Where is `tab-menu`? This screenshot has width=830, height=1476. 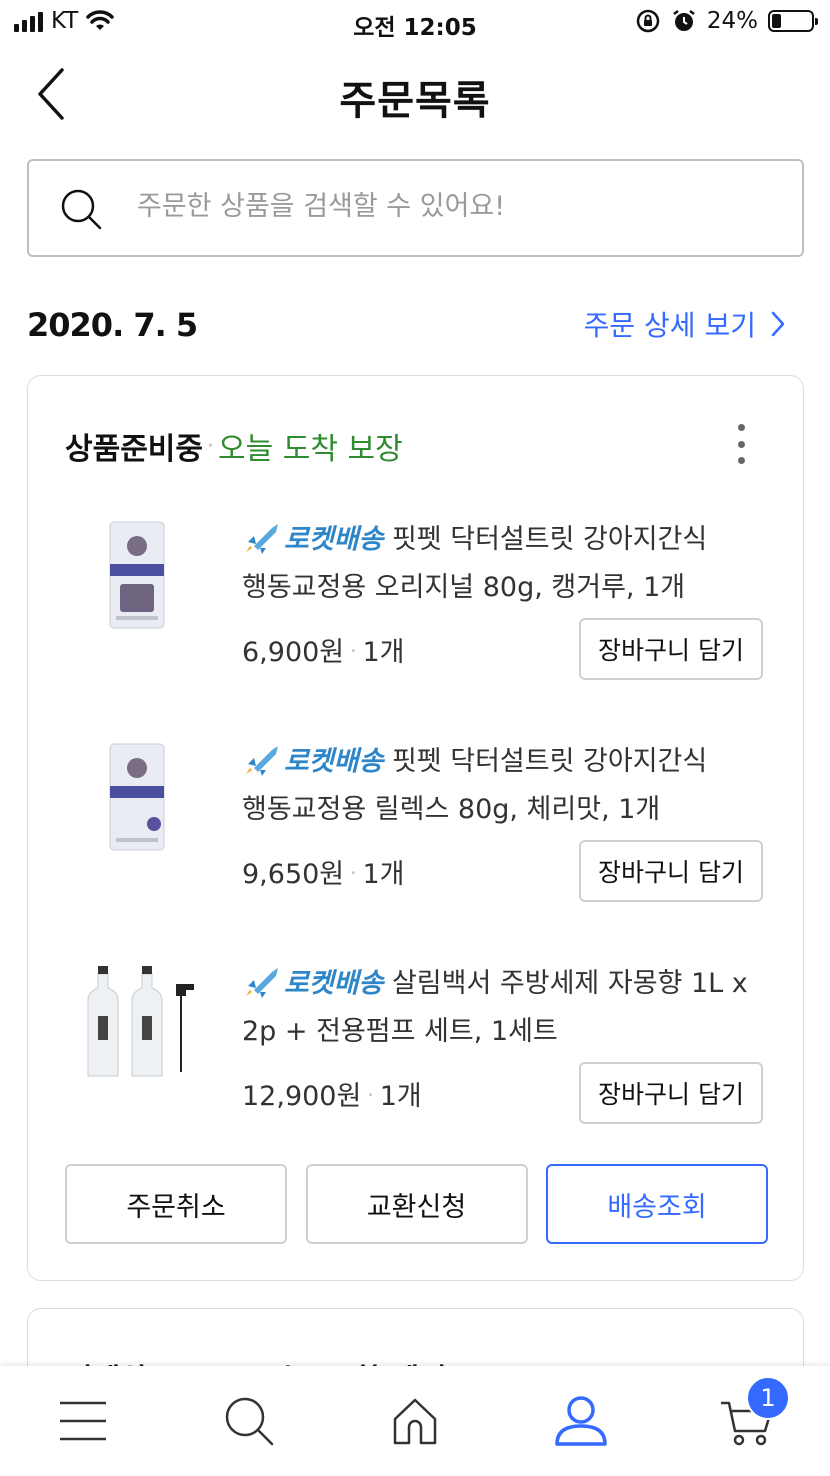 tab-menu is located at coordinates (83, 1421).